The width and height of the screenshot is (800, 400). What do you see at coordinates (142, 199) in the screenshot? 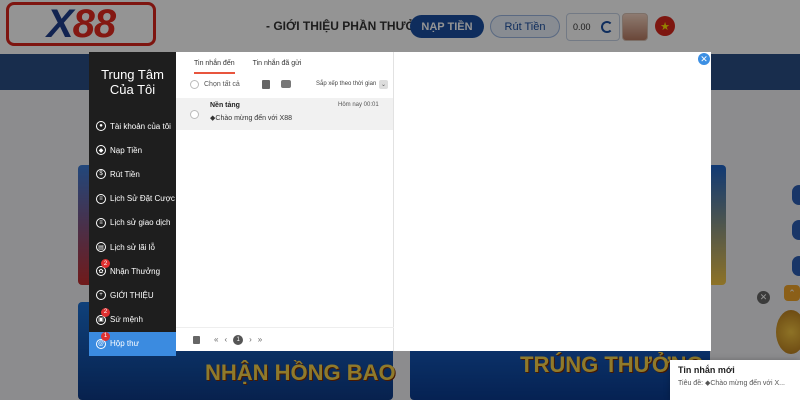
I see `sidebar-item-label: Lịch Sử Đặt Cược` at bounding box center [142, 199].